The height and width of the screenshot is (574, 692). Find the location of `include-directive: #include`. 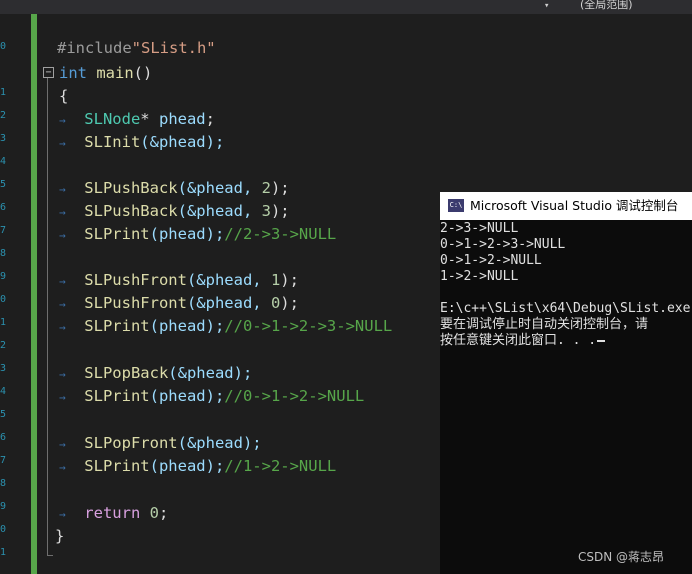

include-directive: #include is located at coordinates (94, 48).